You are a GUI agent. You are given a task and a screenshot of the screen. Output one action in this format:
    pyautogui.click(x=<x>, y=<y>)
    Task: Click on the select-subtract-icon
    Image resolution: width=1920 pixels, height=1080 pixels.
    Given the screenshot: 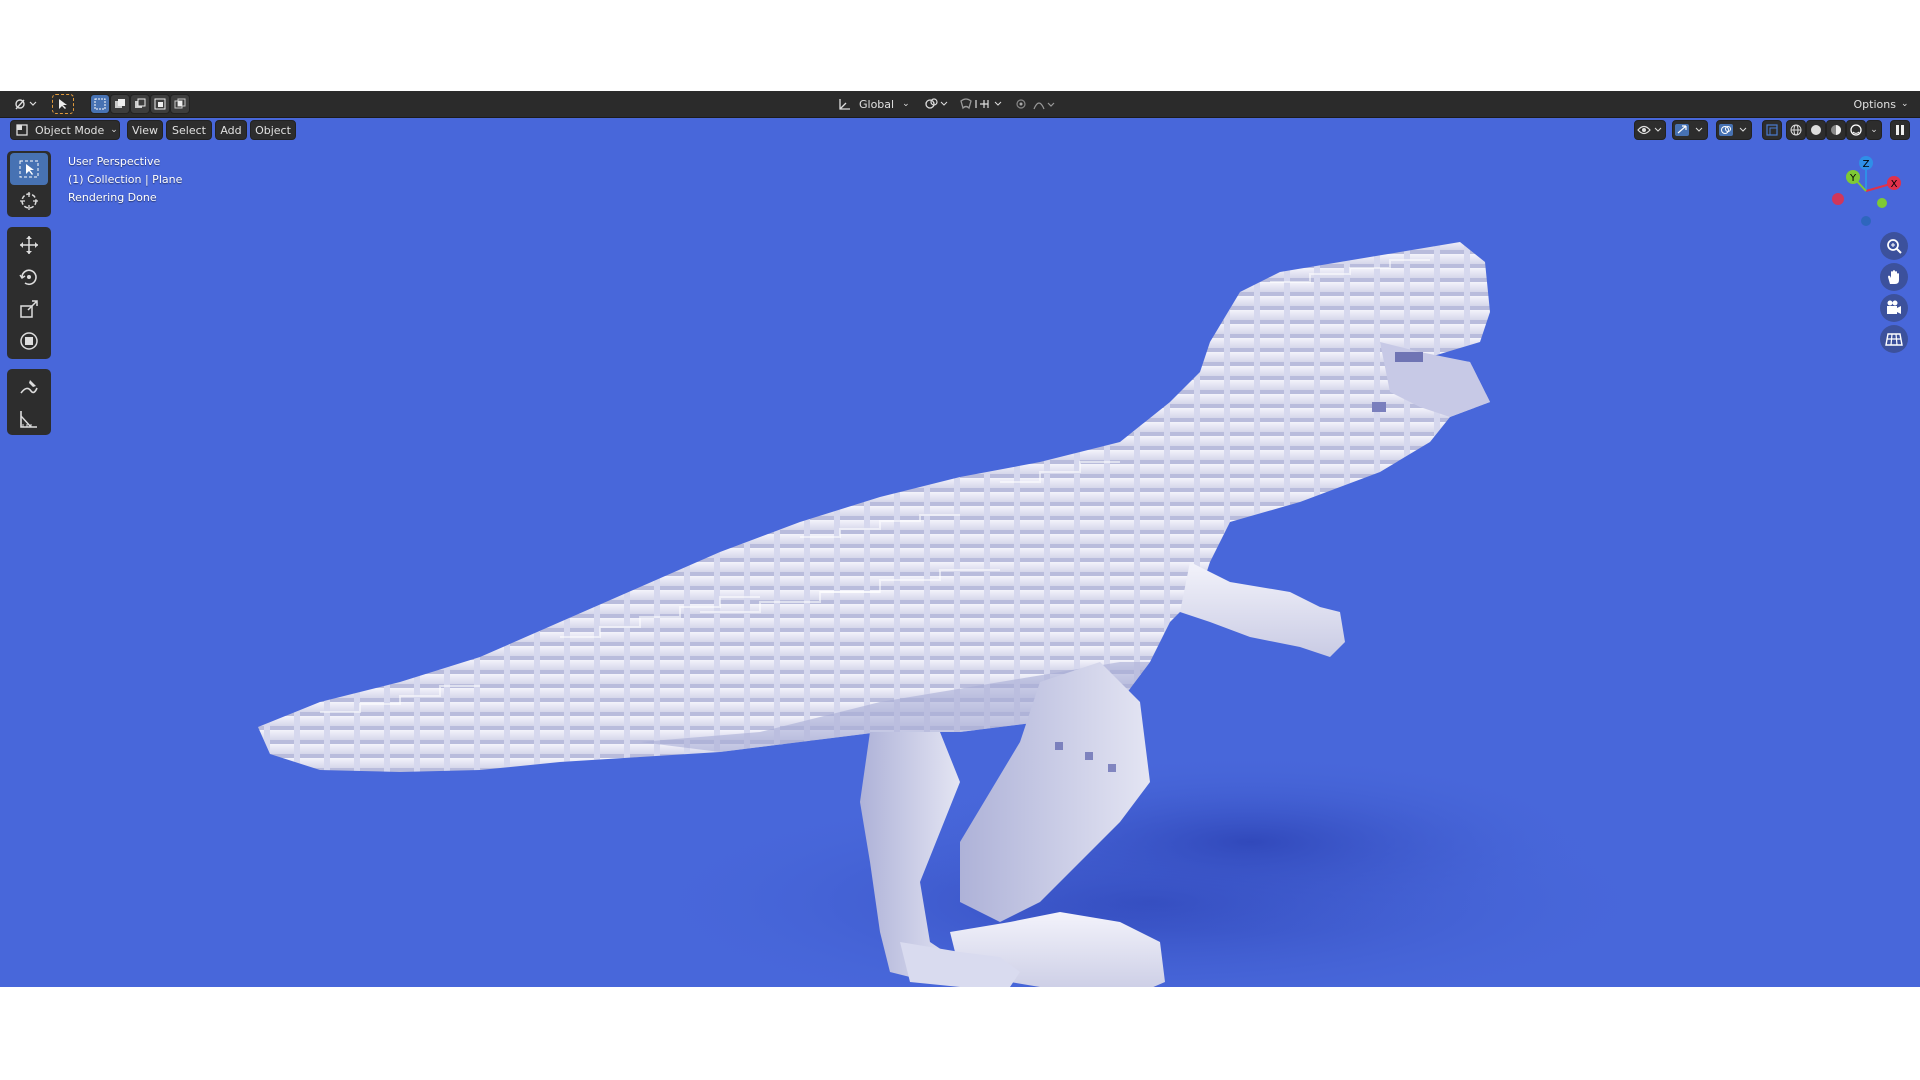 What is the action you would take?
    pyautogui.click(x=140, y=103)
    